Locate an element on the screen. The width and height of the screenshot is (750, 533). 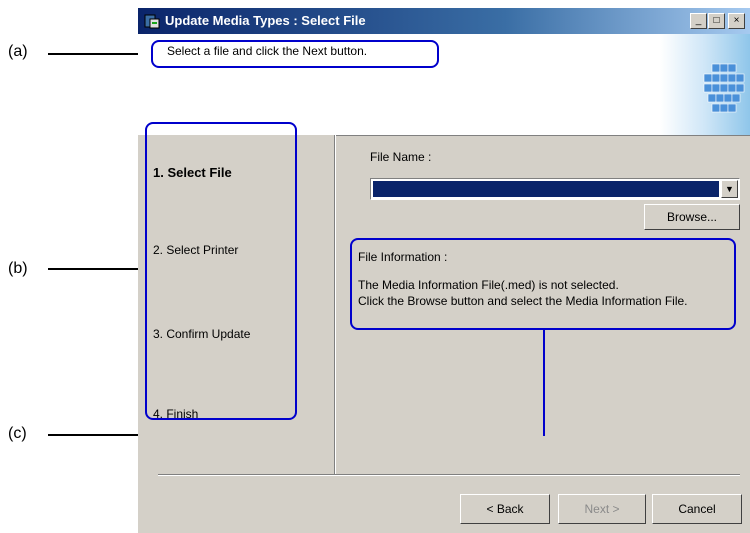
close-button: × is located at coordinates (736, 21).